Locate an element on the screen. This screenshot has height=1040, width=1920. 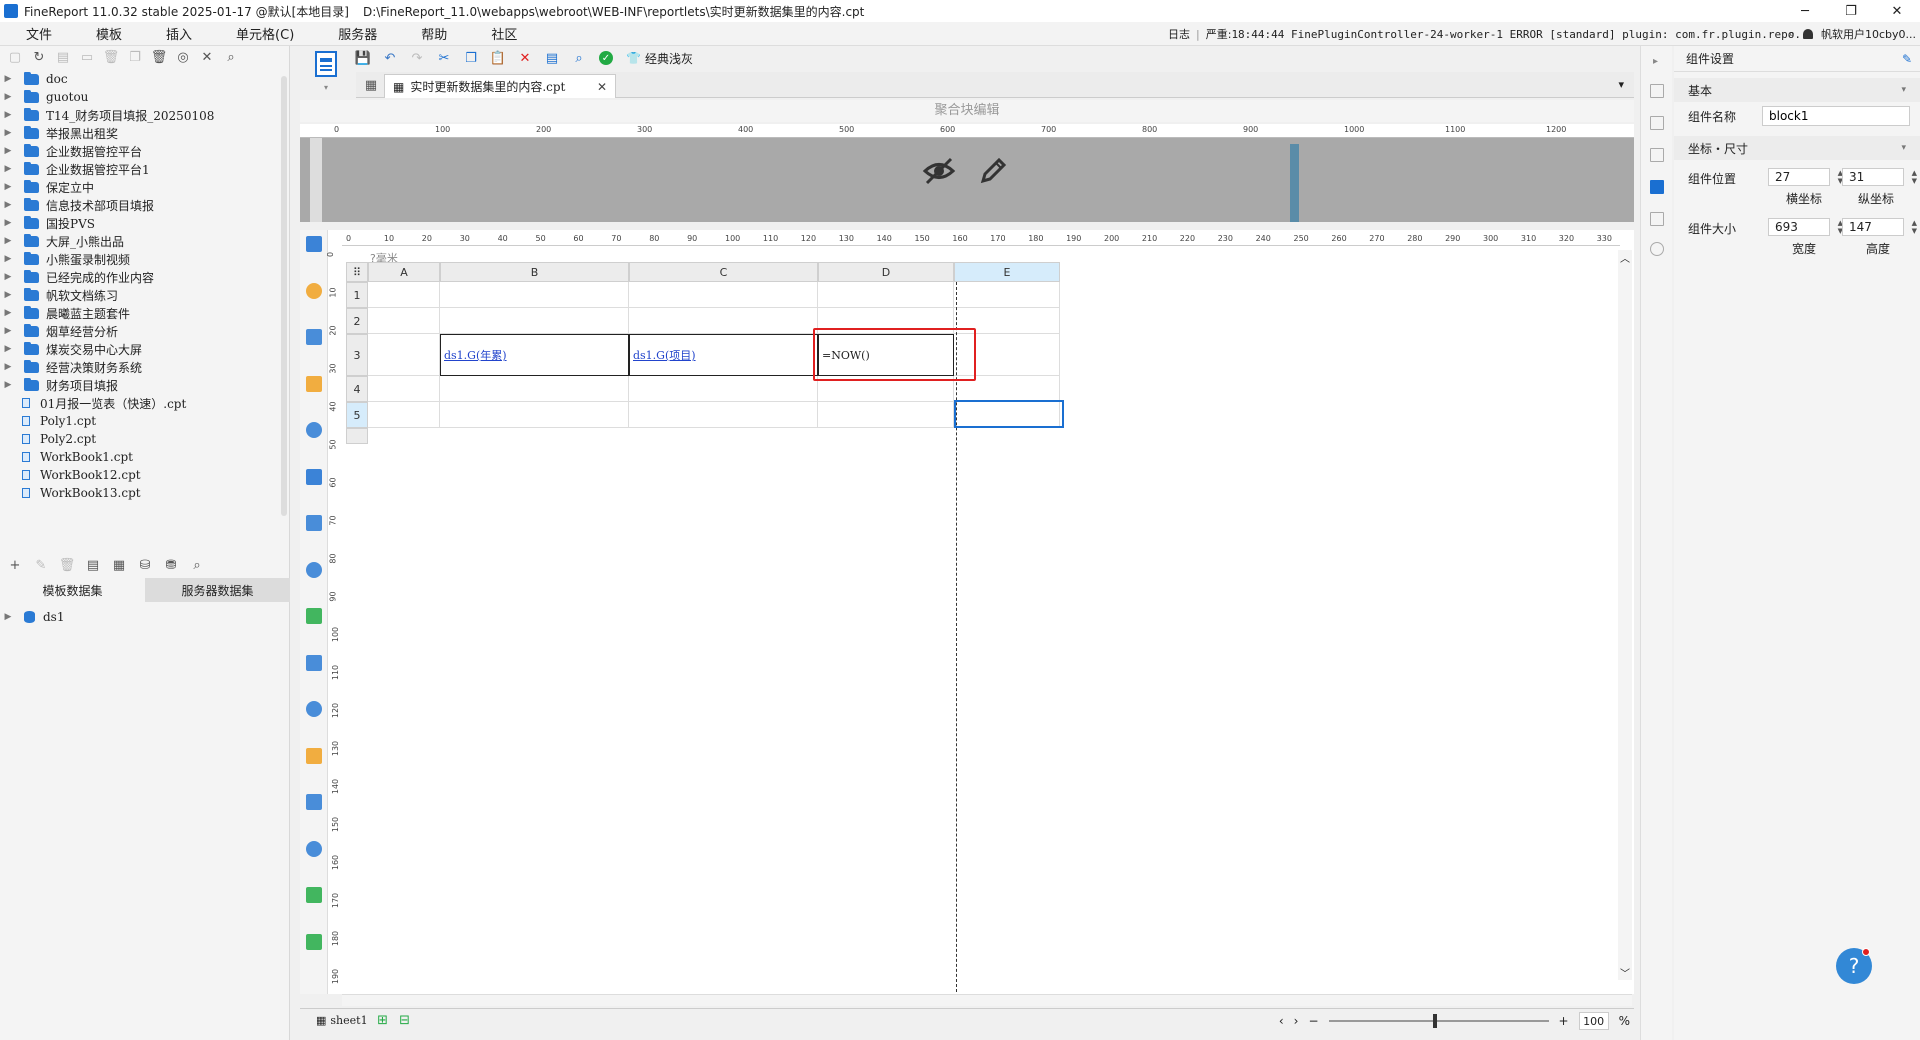
menu-server: 服务器 is located at coordinates (353, 33).